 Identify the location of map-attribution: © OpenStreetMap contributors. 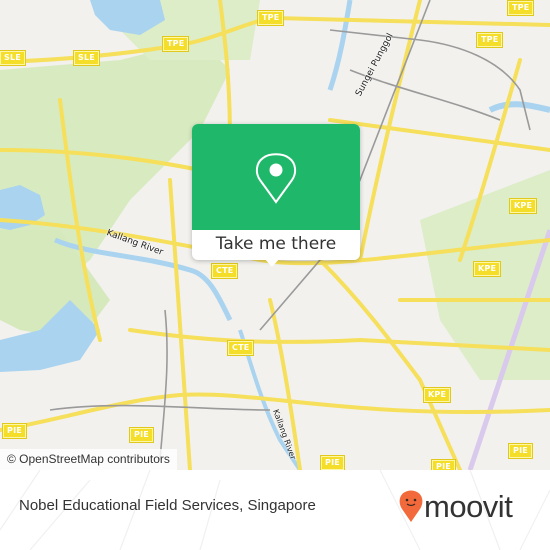
(88, 459).